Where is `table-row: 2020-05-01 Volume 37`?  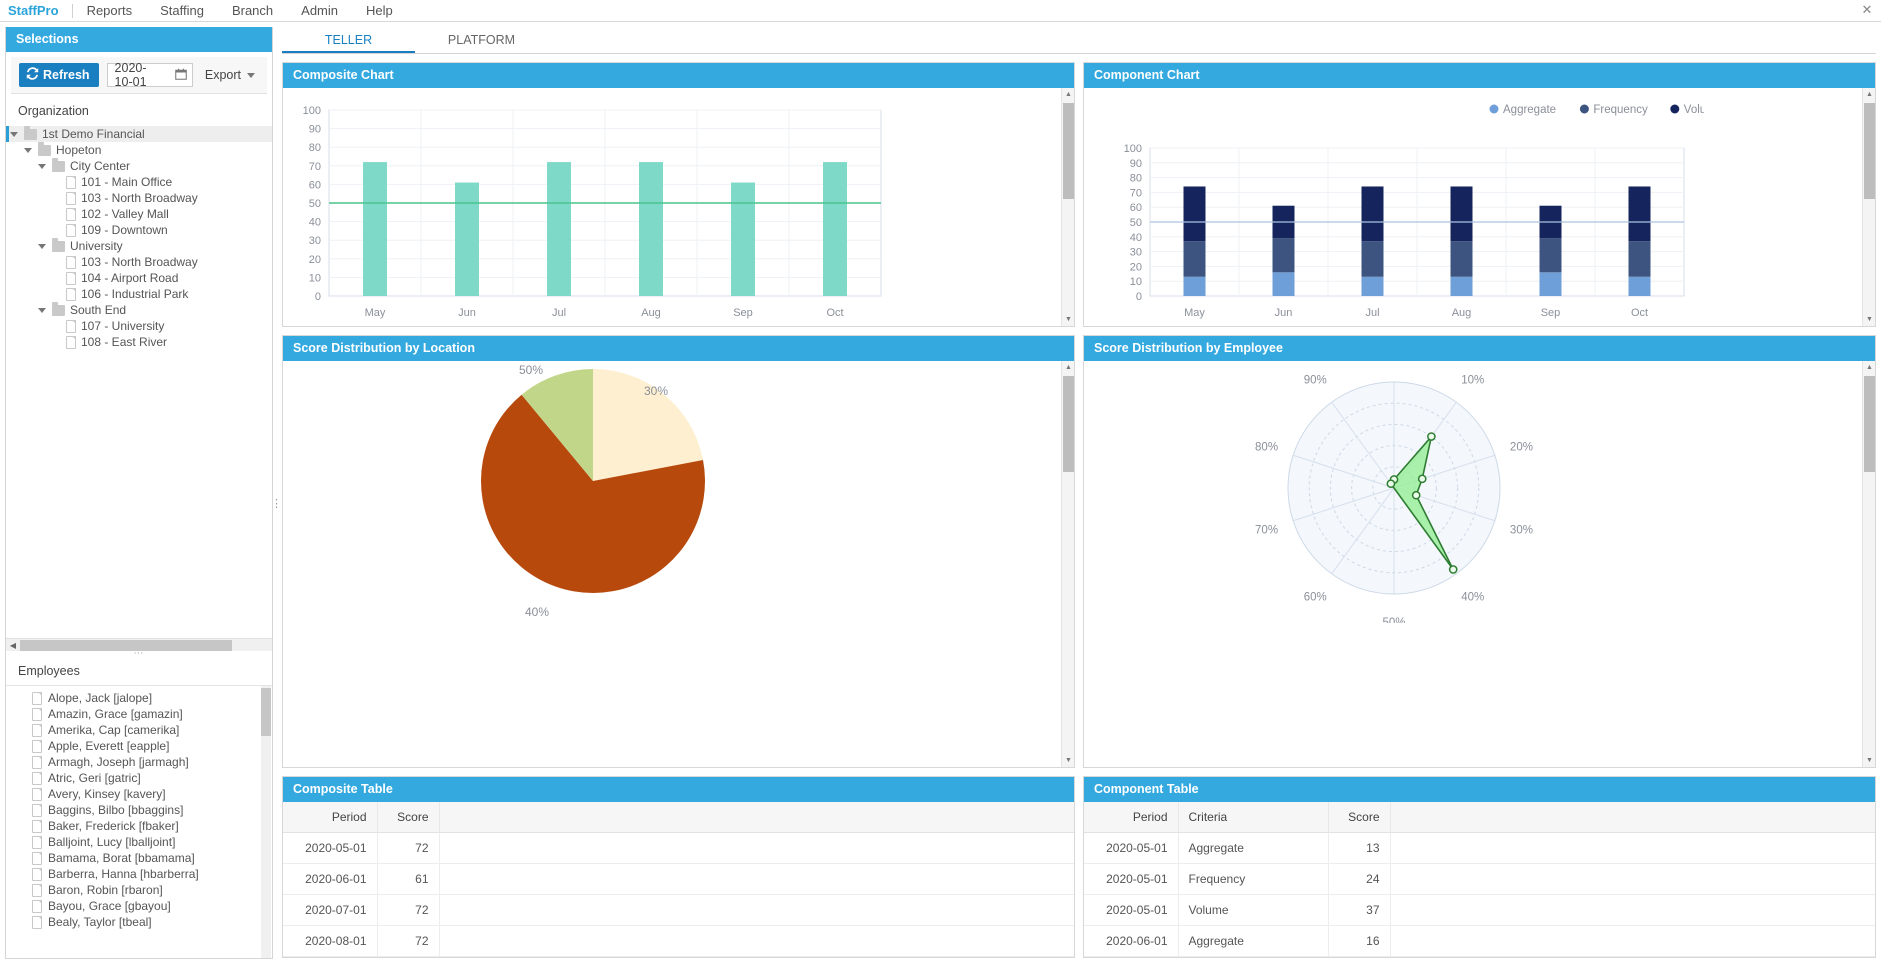 table-row: 2020-05-01 Volume 37 is located at coordinates (1479, 910).